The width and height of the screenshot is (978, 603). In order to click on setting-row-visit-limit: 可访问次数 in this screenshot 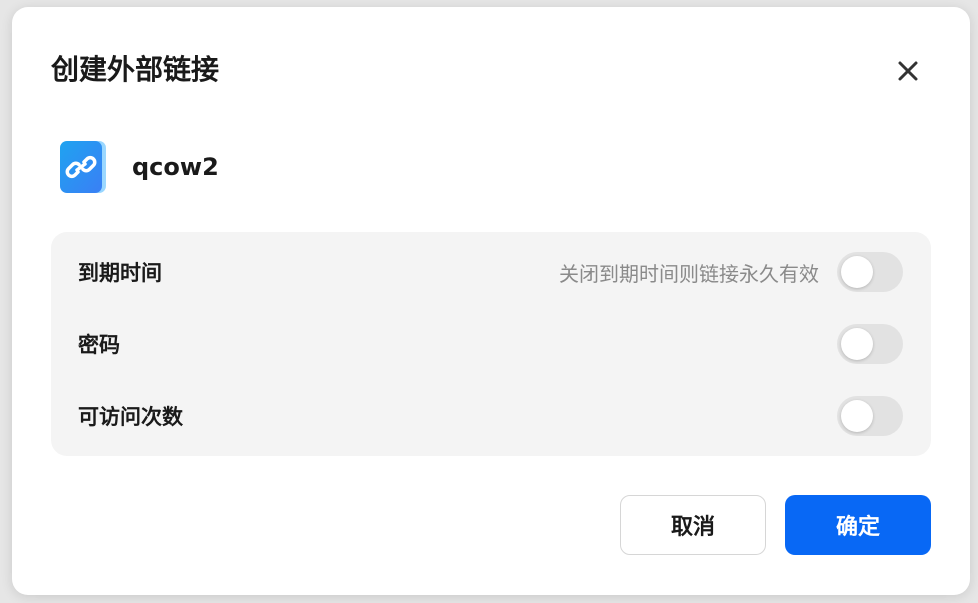, I will do `click(491, 416)`.